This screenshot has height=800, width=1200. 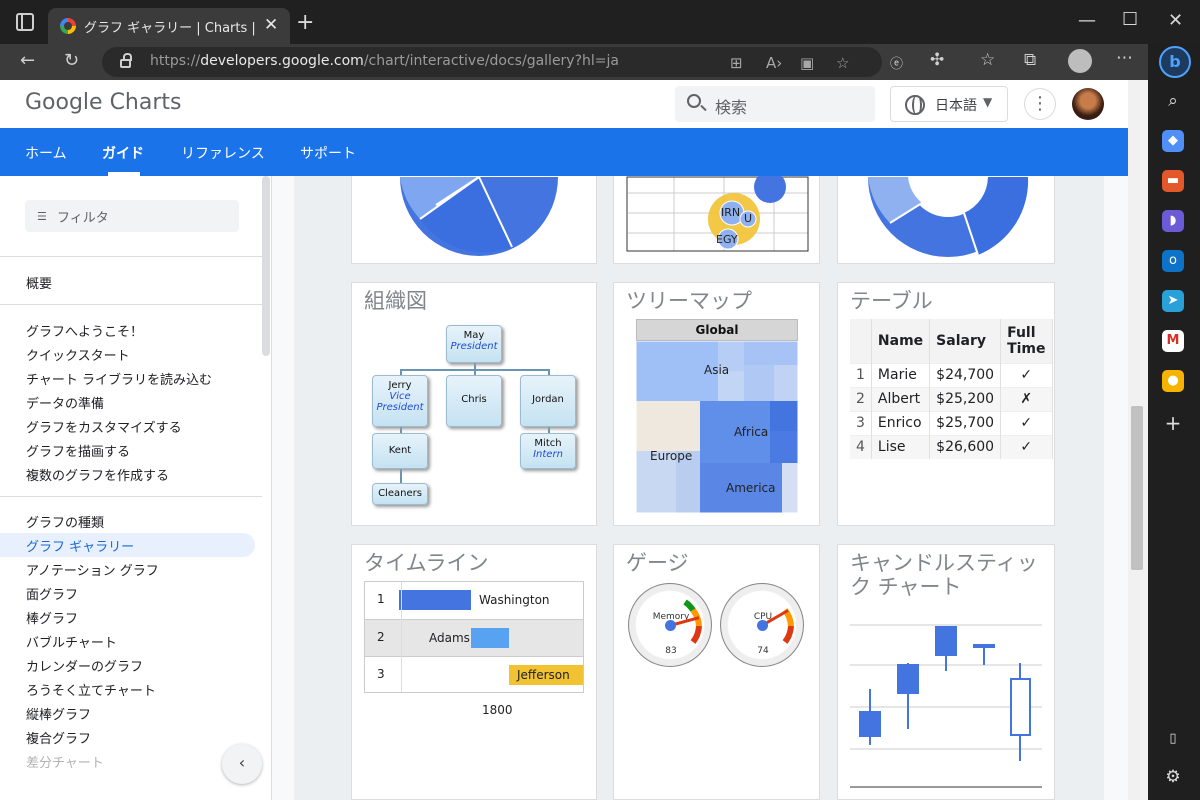 What do you see at coordinates (1173, 381) in the screenshot?
I see `keep-icon: ●` at bounding box center [1173, 381].